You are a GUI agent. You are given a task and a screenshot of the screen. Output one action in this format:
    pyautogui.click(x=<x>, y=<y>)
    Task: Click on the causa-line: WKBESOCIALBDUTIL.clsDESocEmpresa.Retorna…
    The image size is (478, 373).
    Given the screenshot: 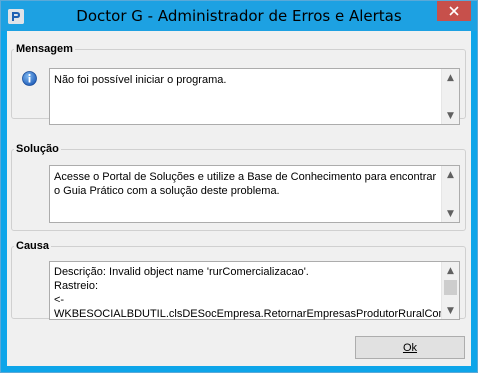 What is the action you would take?
    pyautogui.click(x=247, y=314)
    